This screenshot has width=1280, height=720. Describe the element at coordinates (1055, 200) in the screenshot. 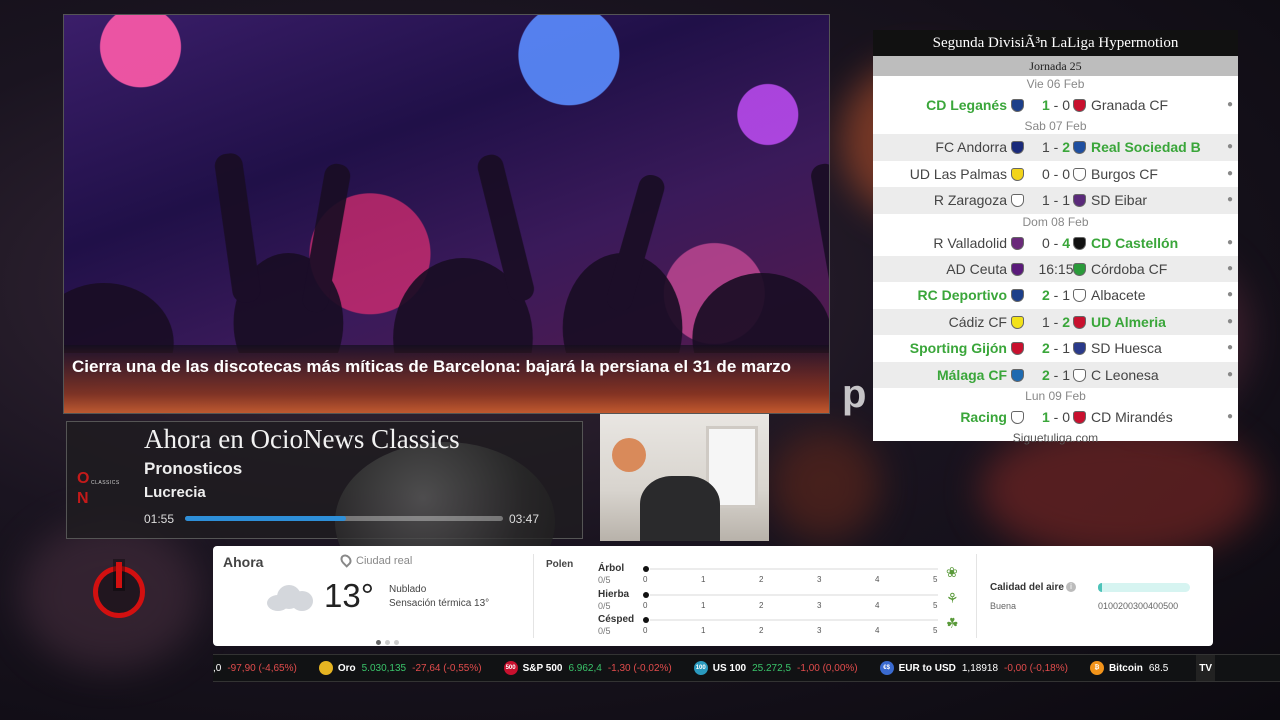

I see `match-row: R Zaragoza 1 - 1 SD Eibar ●` at that location.